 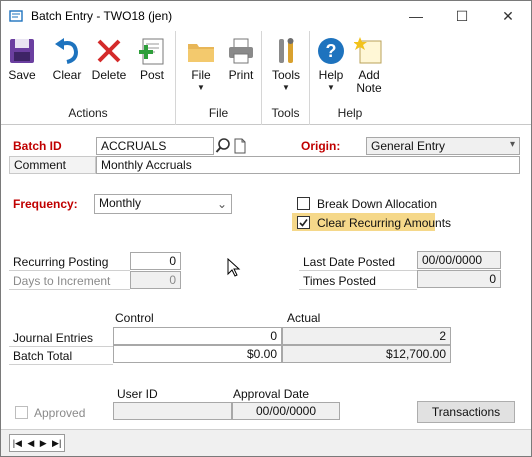 What do you see at coordinates (350, 113) in the screenshot?
I see `ribbon-group-label-help: Help` at bounding box center [350, 113].